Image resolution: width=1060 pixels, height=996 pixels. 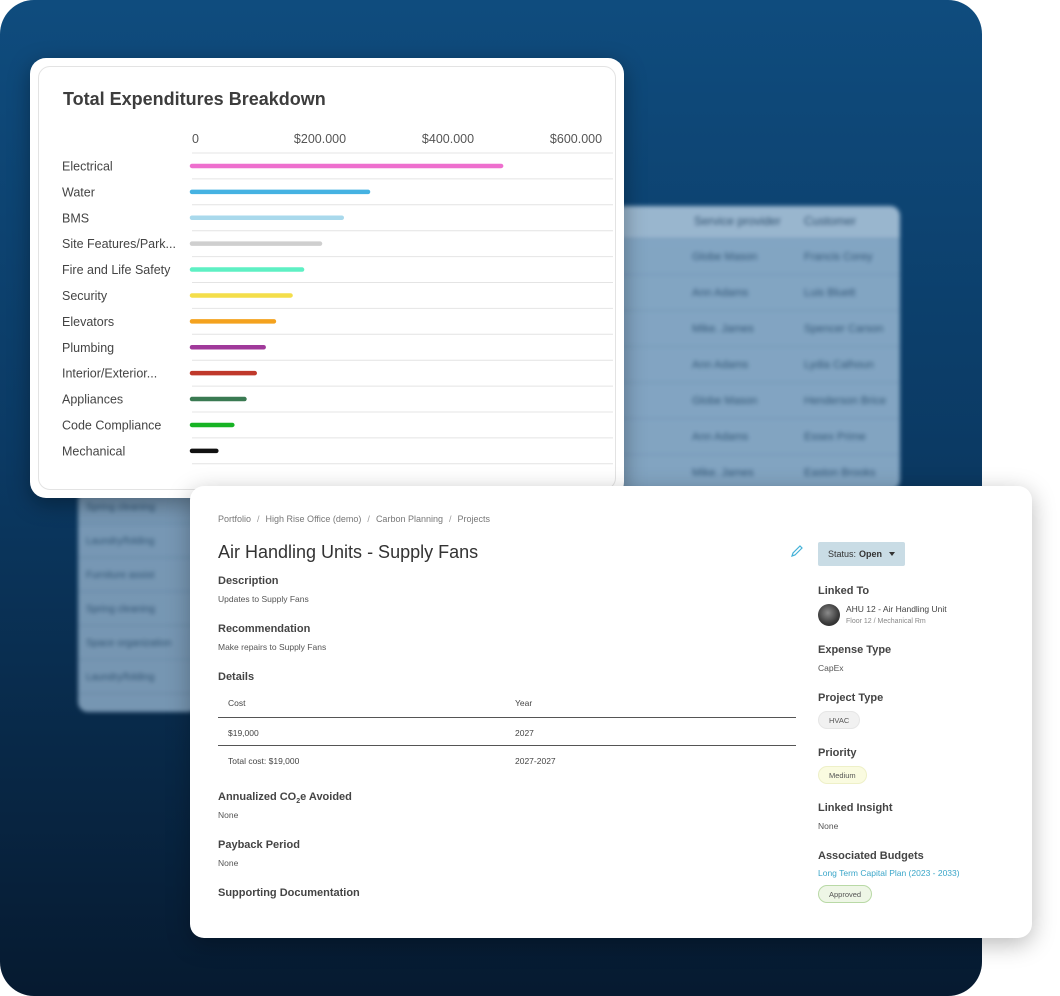 What do you see at coordinates (855, 808) in the screenshot?
I see `linked-insight-label: Linked Insight` at bounding box center [855, 808].